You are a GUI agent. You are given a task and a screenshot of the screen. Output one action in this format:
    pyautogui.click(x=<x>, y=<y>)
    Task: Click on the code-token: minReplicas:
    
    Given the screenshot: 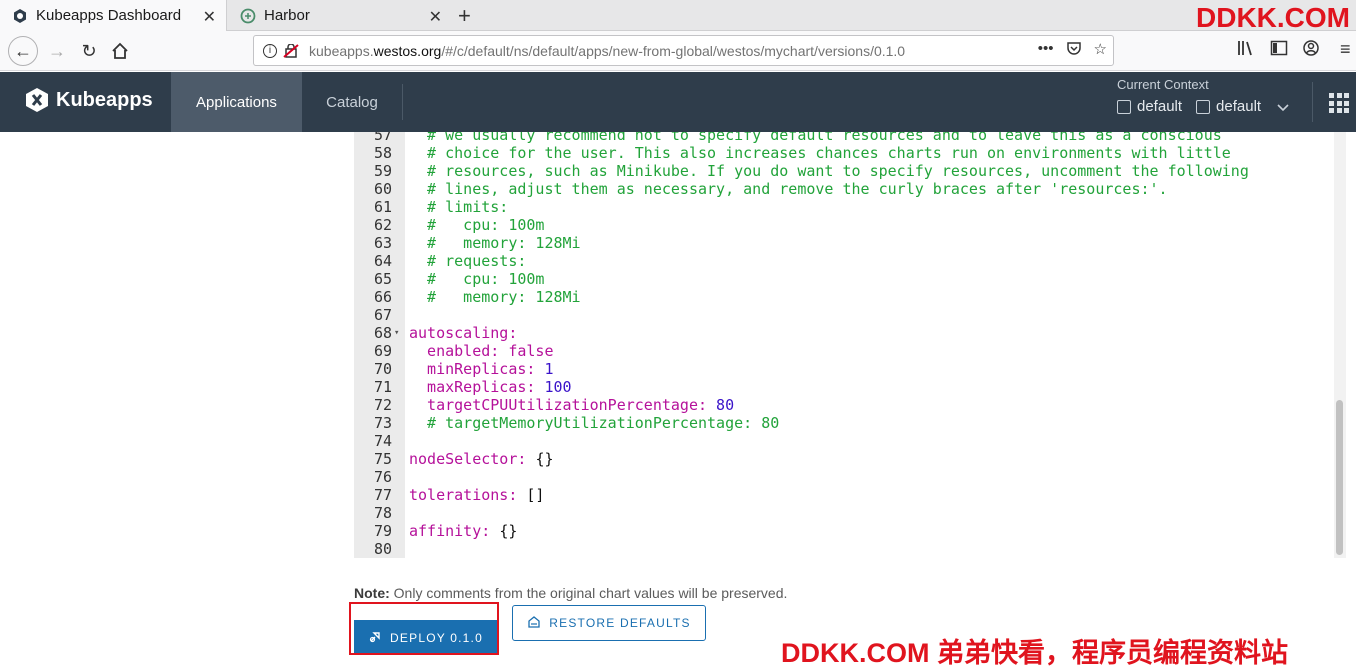 What is the action you would take?
    pyautogui.click(x=477, y=369)
    